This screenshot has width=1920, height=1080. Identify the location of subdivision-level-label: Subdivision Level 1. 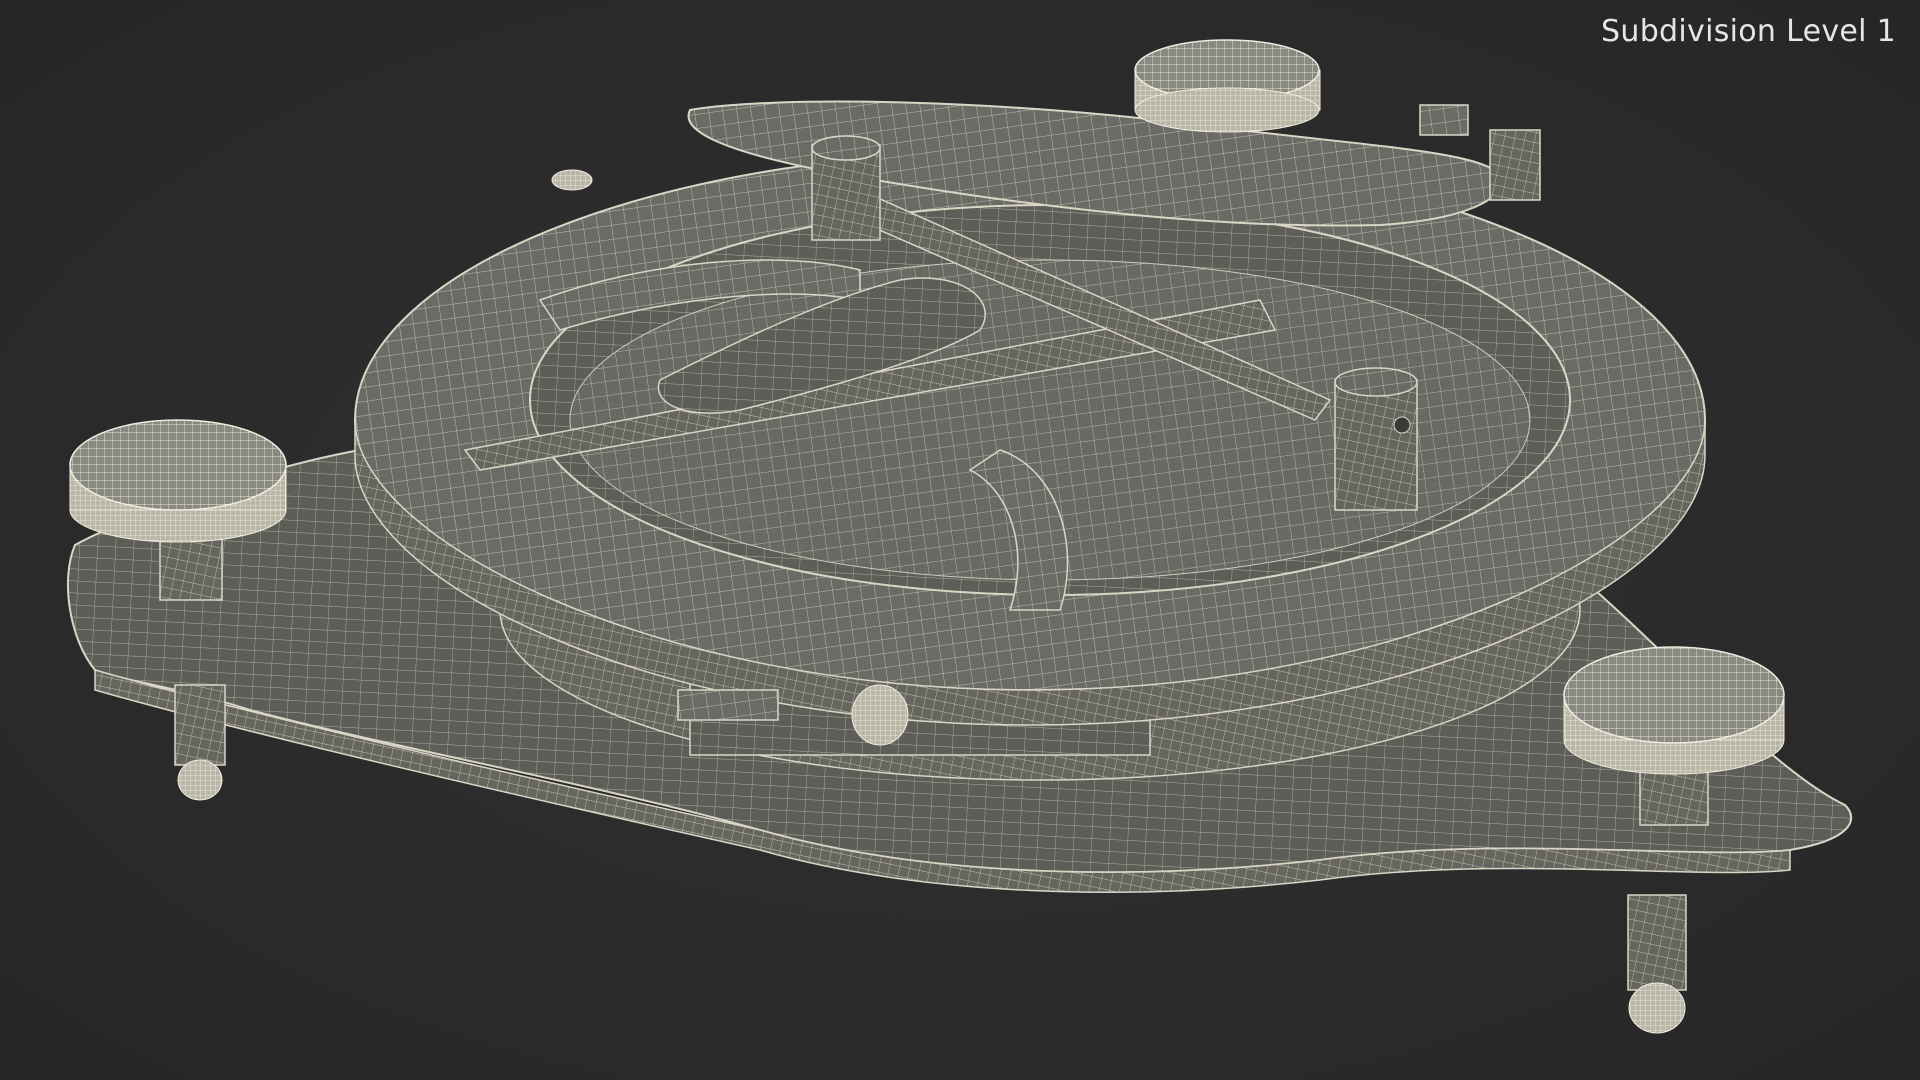
(1748, 31).